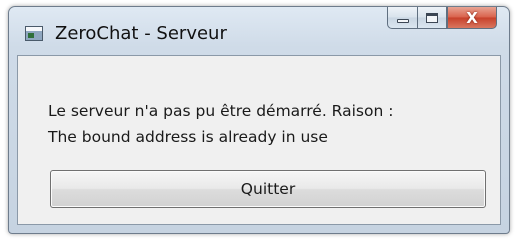 This screenshot has height=242, width=520. I want to click on window-title: ZeroChat - Serveur, so click(141, 33).